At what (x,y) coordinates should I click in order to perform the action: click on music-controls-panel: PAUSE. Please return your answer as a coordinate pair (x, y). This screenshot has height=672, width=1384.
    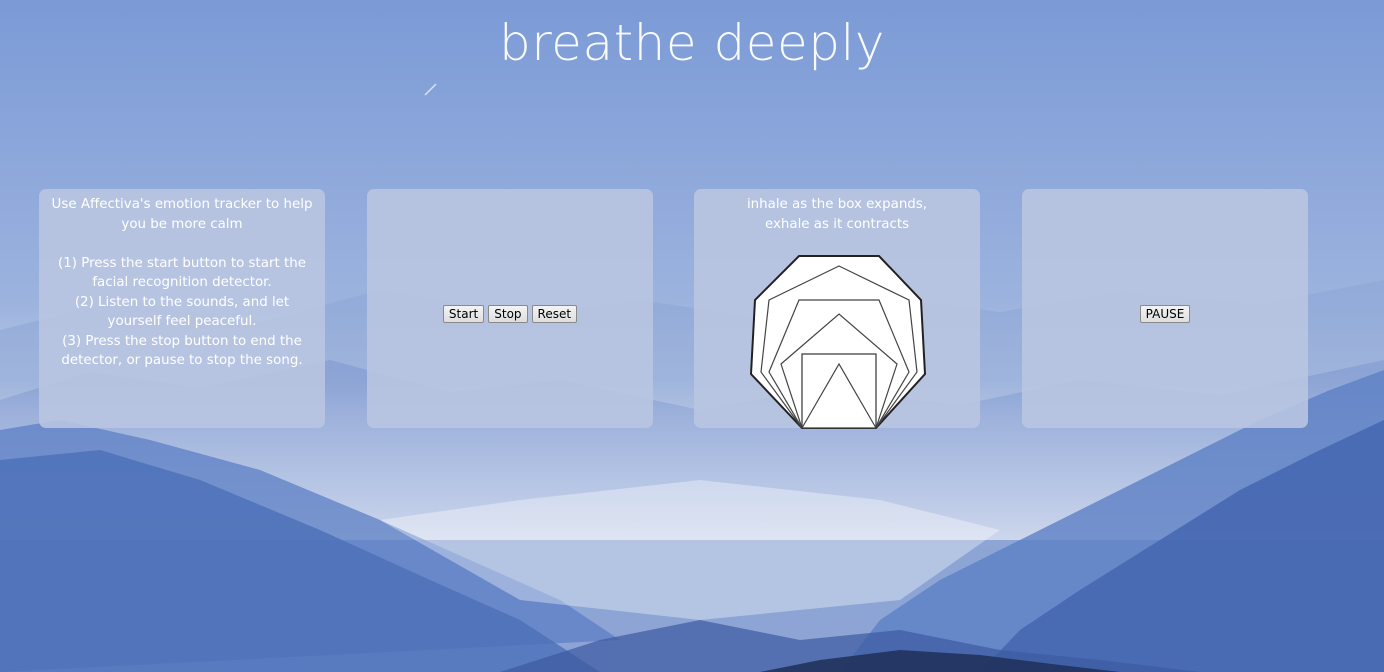
    Looking at the image, I should click on (1165, 308).